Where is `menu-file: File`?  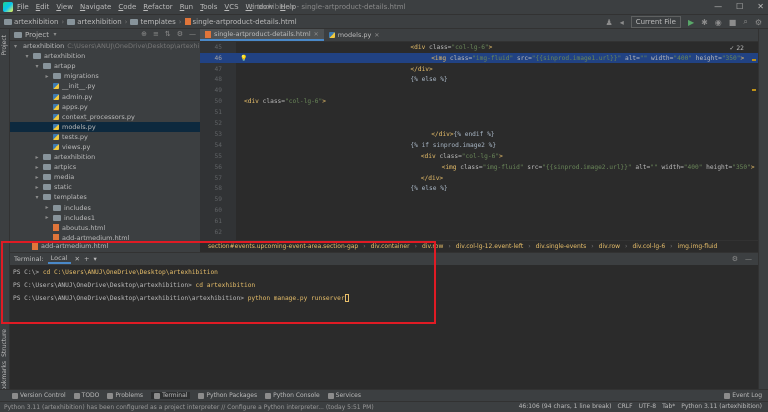 menu-file: File is located at coordinates (23, 7).